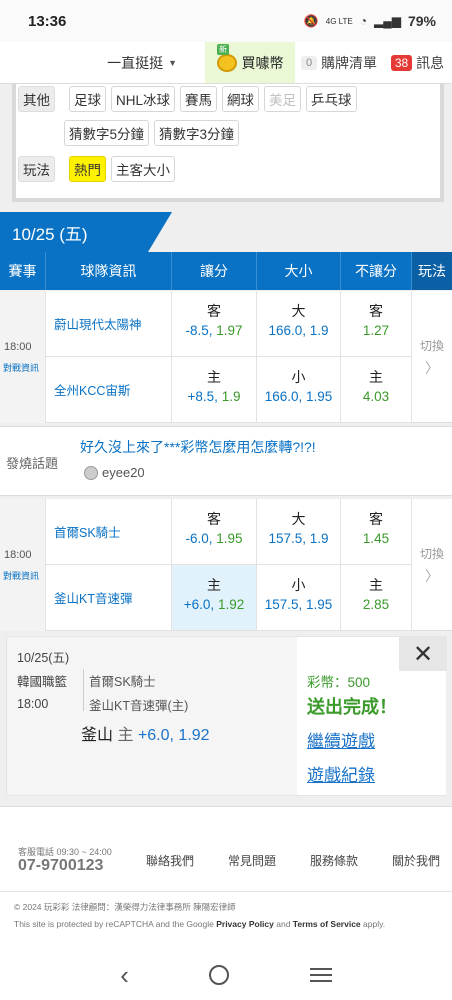 The width and height of the screenshot is (452, 1000). I want to click on odds-price: 4.03, so click(376, 396).